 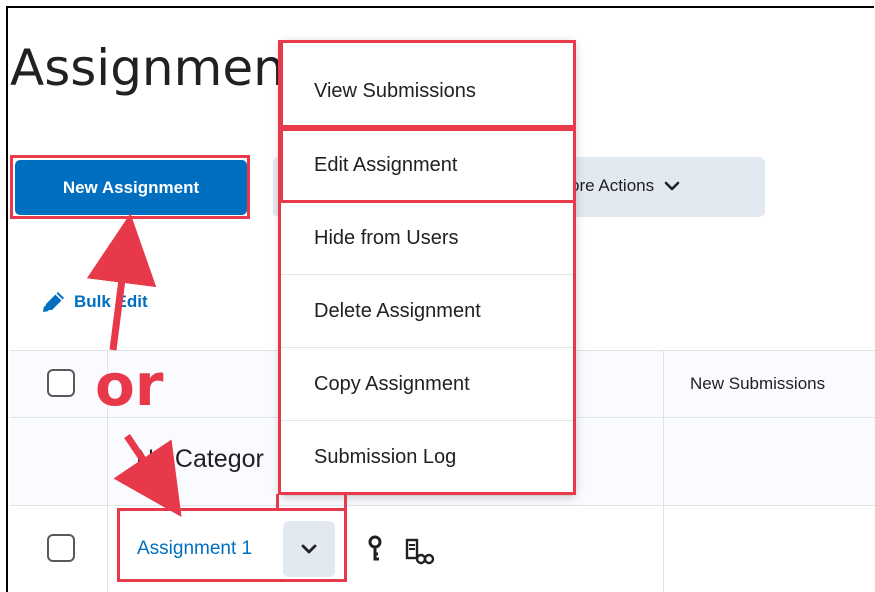 What do you see at coordinates (232, 545) in the screenshot?
I see `assignment-row-highlight` at bounding box center [232, 545].